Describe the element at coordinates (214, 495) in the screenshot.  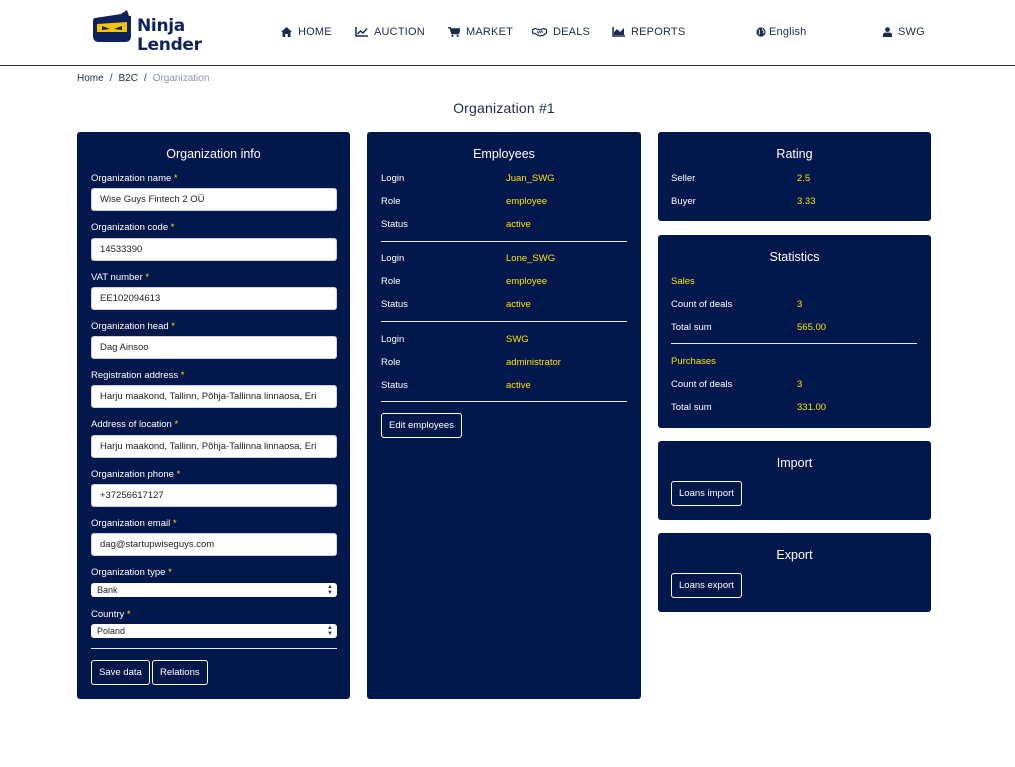
I see `organization-phone-input: +37256617127` at that location.